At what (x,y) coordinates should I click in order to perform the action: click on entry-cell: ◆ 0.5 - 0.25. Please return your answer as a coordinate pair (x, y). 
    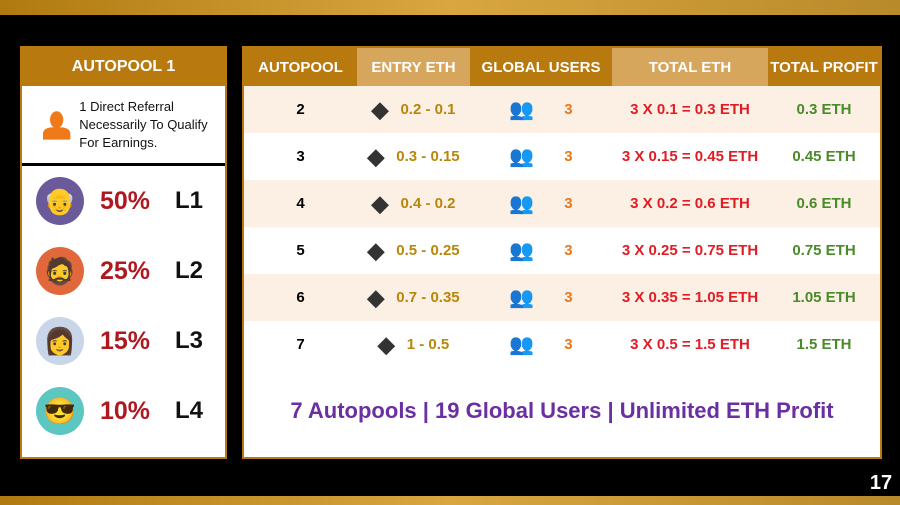
    Looking at the image, I should click on (413, 251).